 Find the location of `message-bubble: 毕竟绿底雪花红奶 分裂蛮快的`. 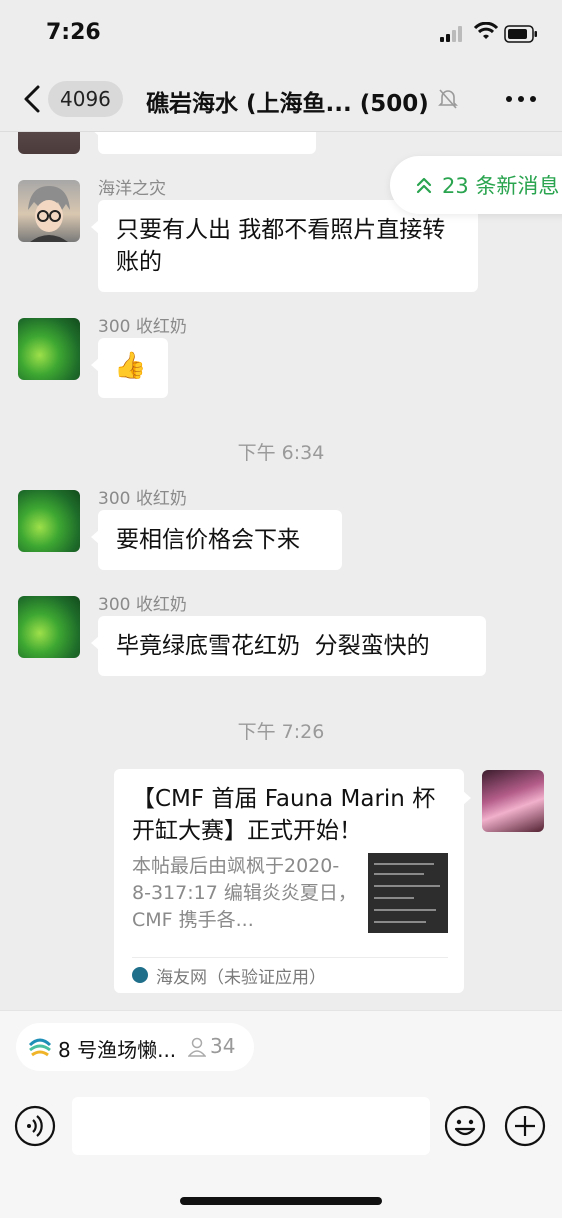

message-bubble: 毕竟绿底雪花红奶 分裂蛮快的 is located at coordinates (288, 646).